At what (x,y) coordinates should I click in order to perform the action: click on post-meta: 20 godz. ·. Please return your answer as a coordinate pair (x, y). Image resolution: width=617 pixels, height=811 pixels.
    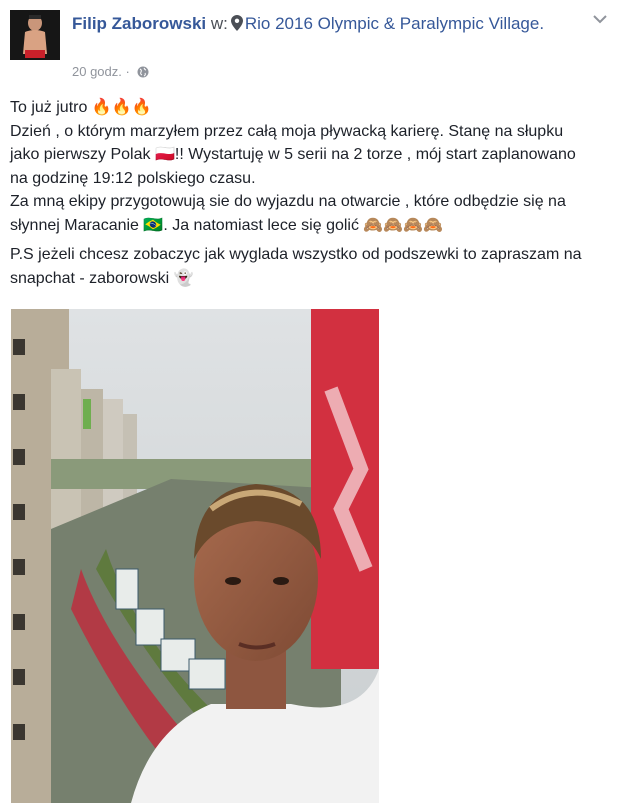
    Looking at the image, I should click on (110, 71).